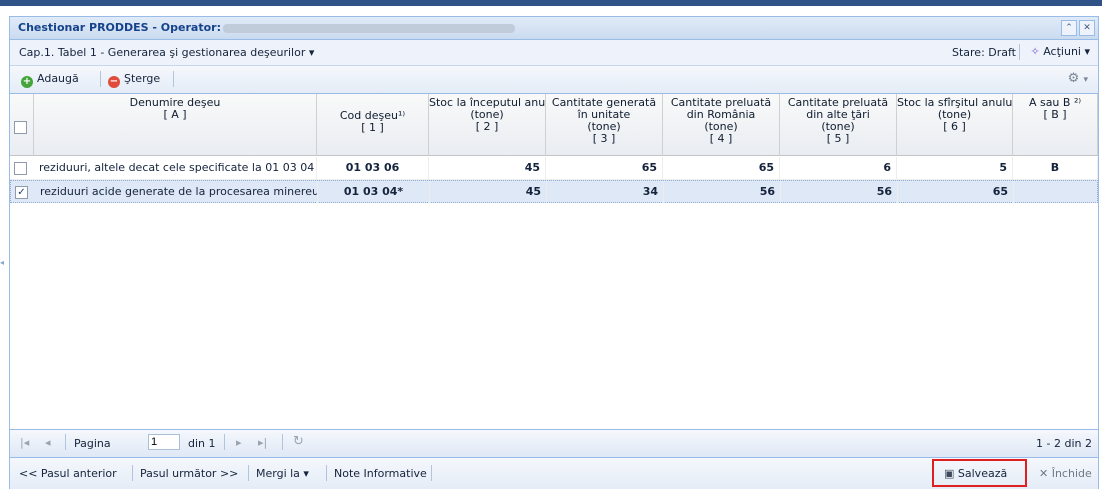  What do you see at coordinates (380, 473) in the screenshot?
I see `notes-button: Note Informative` at bounding box center [380, 473].